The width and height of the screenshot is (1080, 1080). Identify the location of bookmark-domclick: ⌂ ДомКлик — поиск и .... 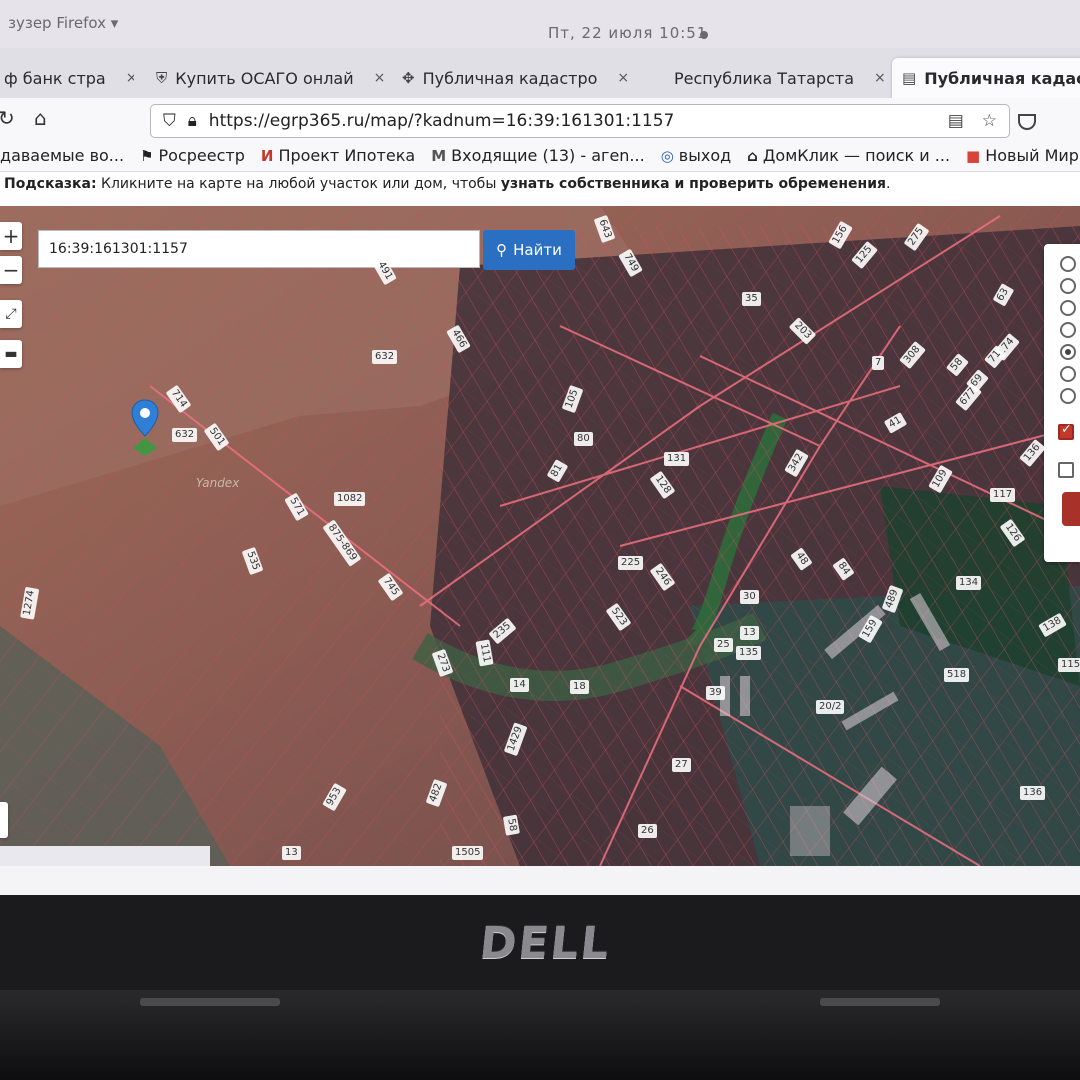
(848, 155).